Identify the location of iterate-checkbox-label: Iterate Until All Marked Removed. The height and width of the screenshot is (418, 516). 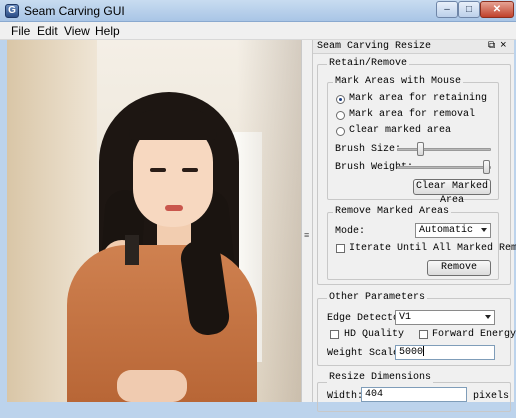
(432, 248).